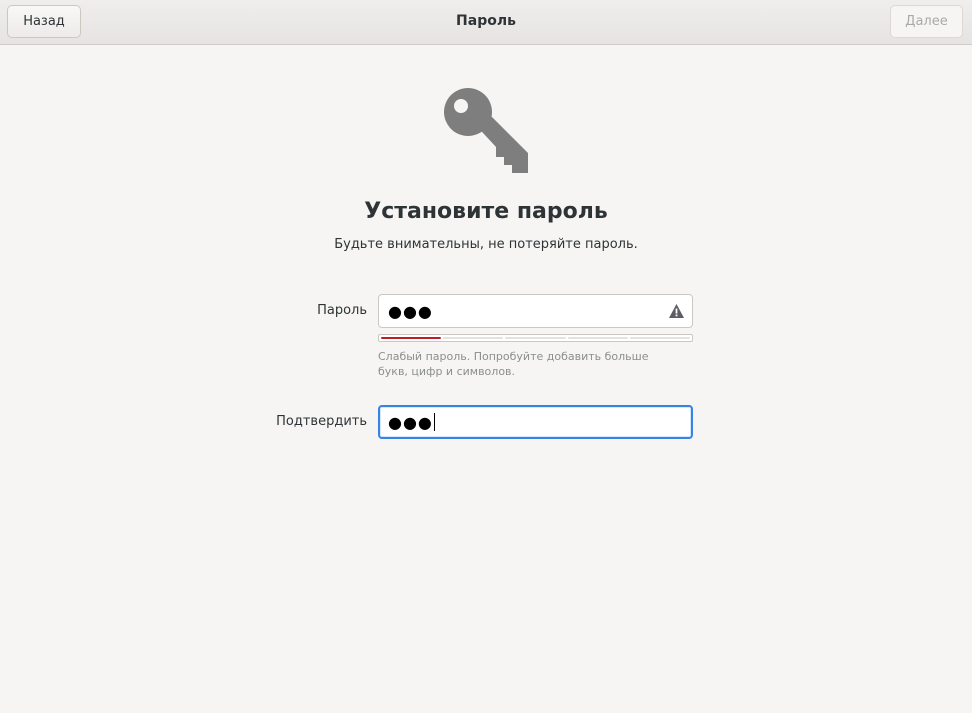 Image resolution: width=972 pixels, height=713 pixels. What do you see at coordinates (342, 310) in the screenshot?
I see `password-label: Пароль` at bounding box center [342, 310].